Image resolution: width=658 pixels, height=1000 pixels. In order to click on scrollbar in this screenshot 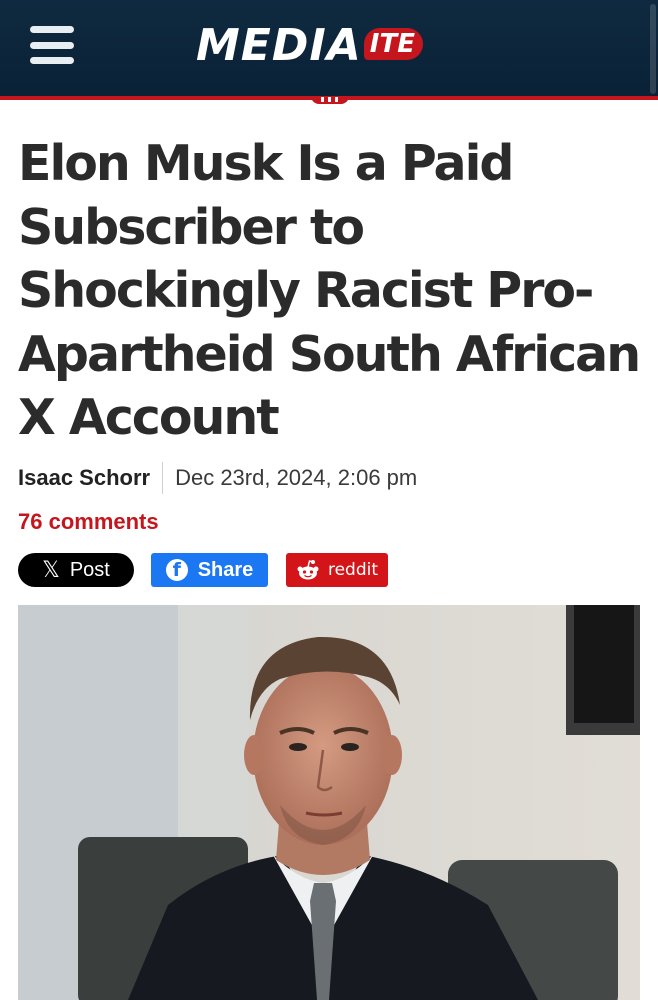, I will do `click(653, 49)`.